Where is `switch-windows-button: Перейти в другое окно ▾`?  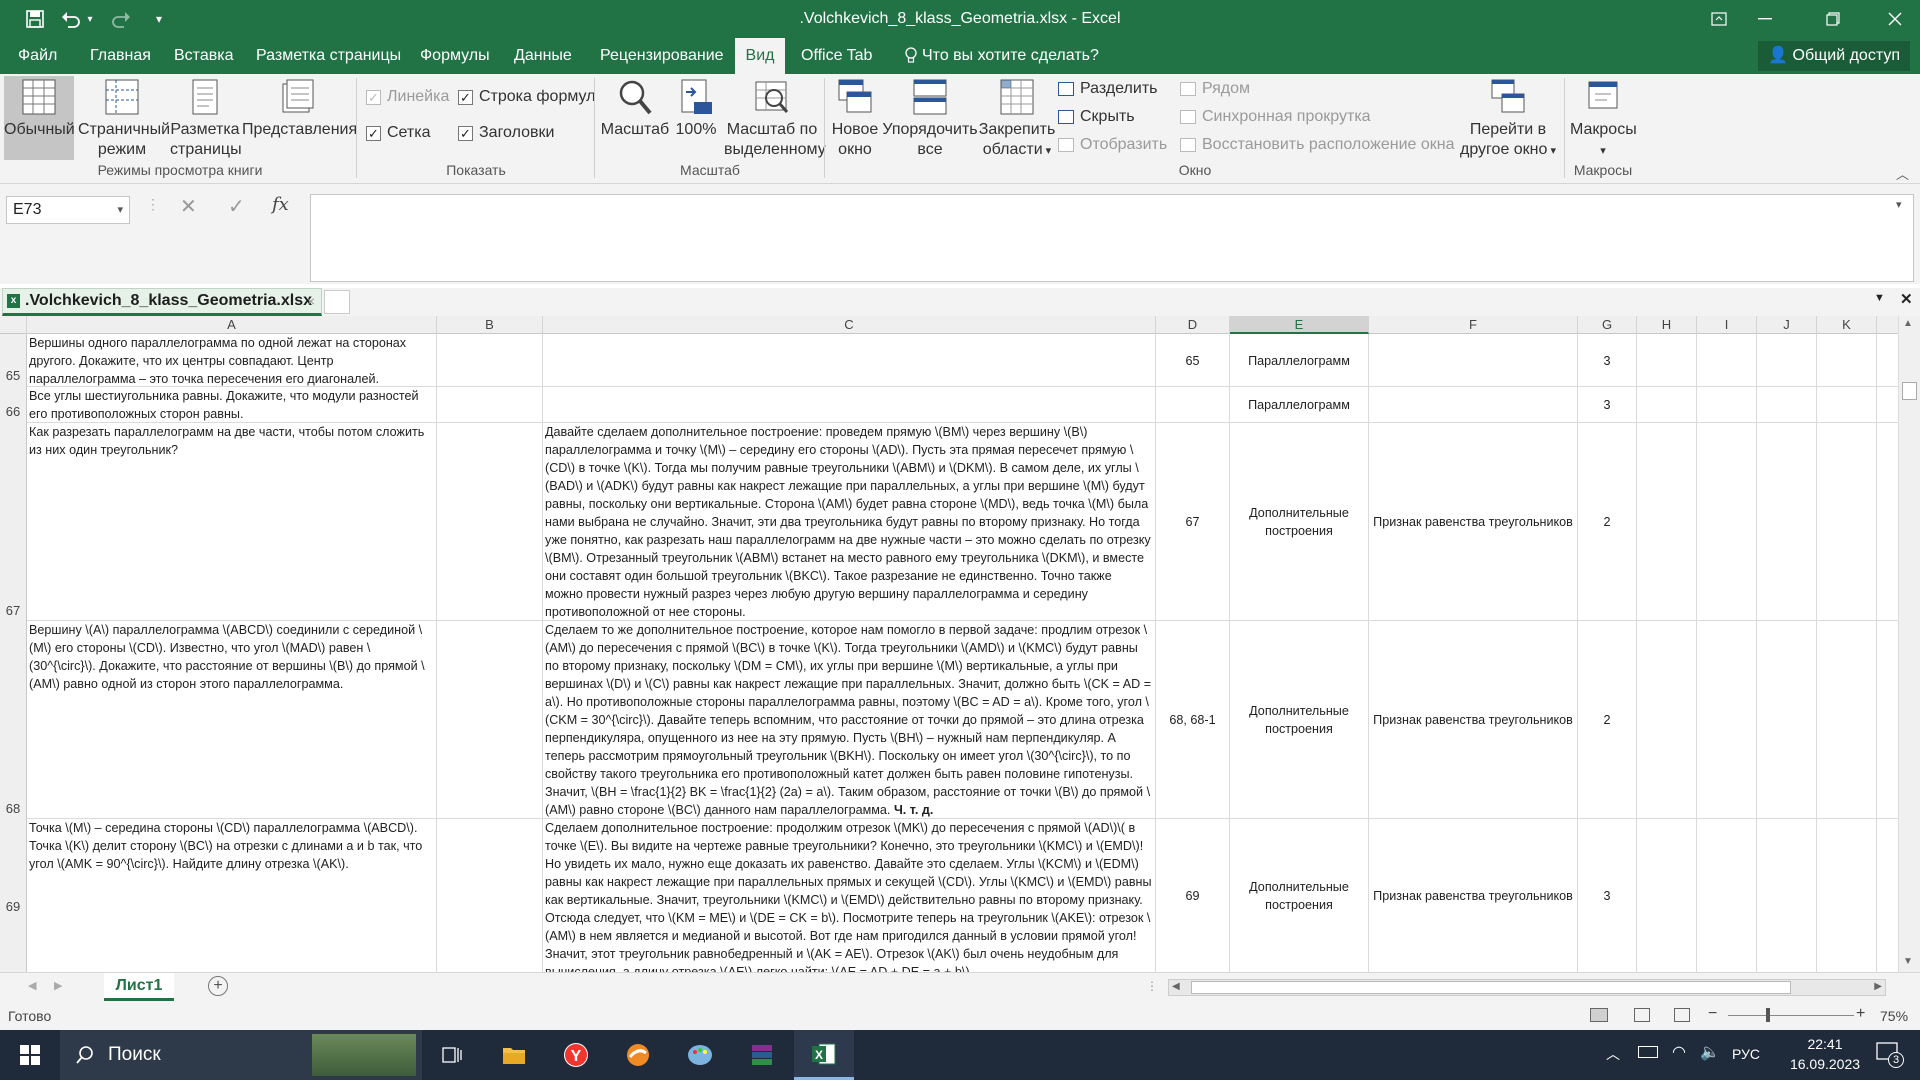 switch-windows-button: Перейти в другое окно ▾ is located at coordinates (1508, 118).